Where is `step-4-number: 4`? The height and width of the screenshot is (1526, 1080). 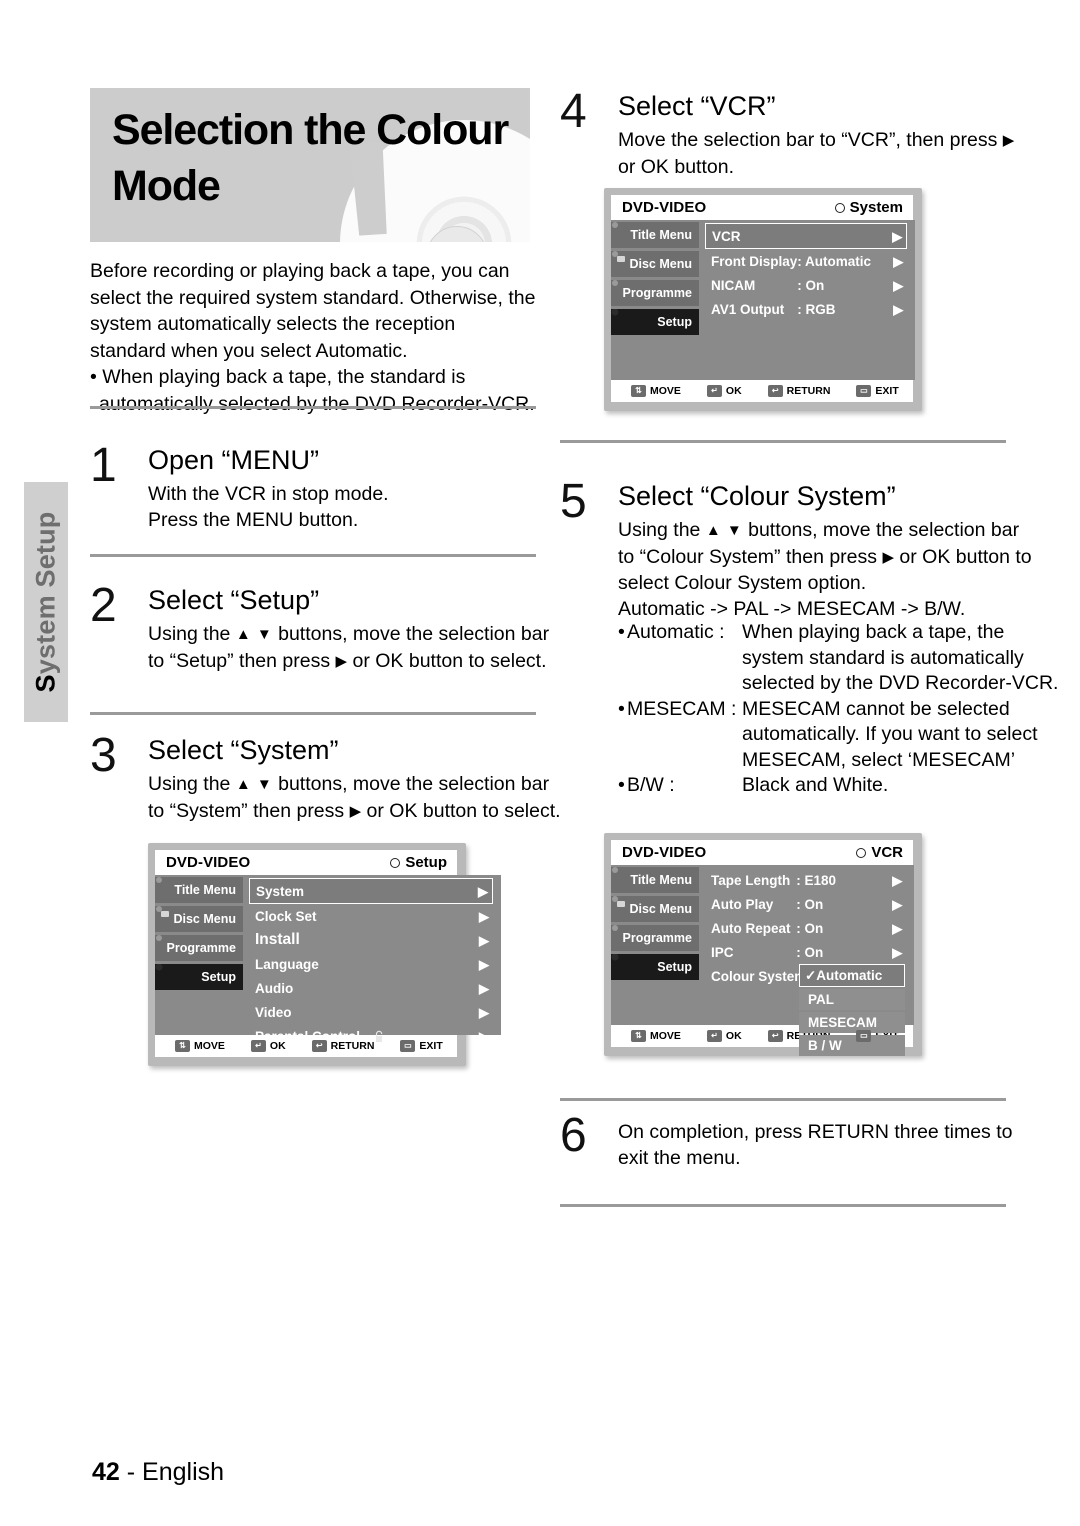 step-4-number: 4 is located at coordinates (573, 111).